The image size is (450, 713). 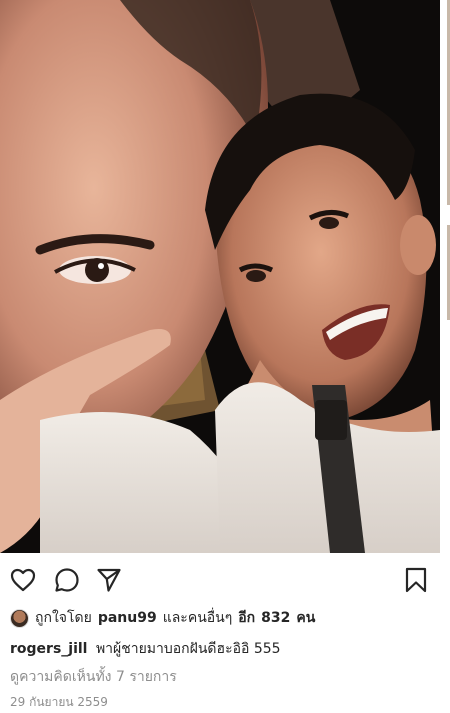 I want to click on likes-count: 832, so click(x=275, y=618).